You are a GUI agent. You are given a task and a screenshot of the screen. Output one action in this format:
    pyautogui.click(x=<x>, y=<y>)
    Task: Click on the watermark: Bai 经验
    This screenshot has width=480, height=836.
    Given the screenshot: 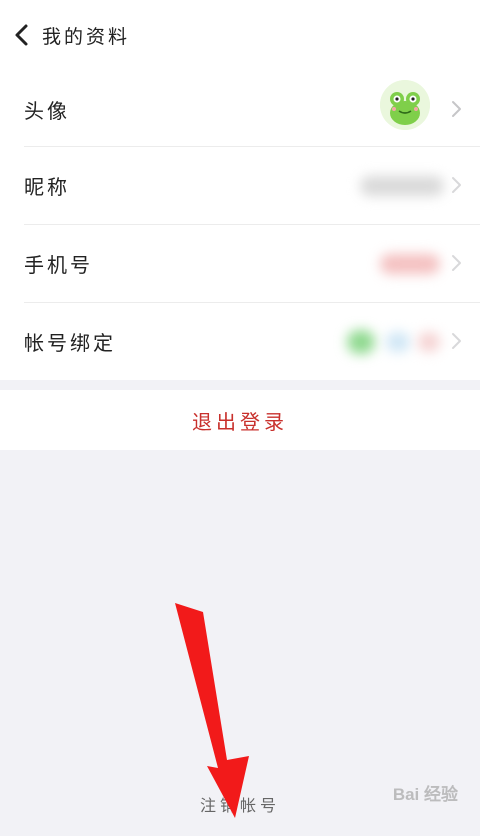 What is the action you would take?
    pyautogui.click(x=425, y=794)
    